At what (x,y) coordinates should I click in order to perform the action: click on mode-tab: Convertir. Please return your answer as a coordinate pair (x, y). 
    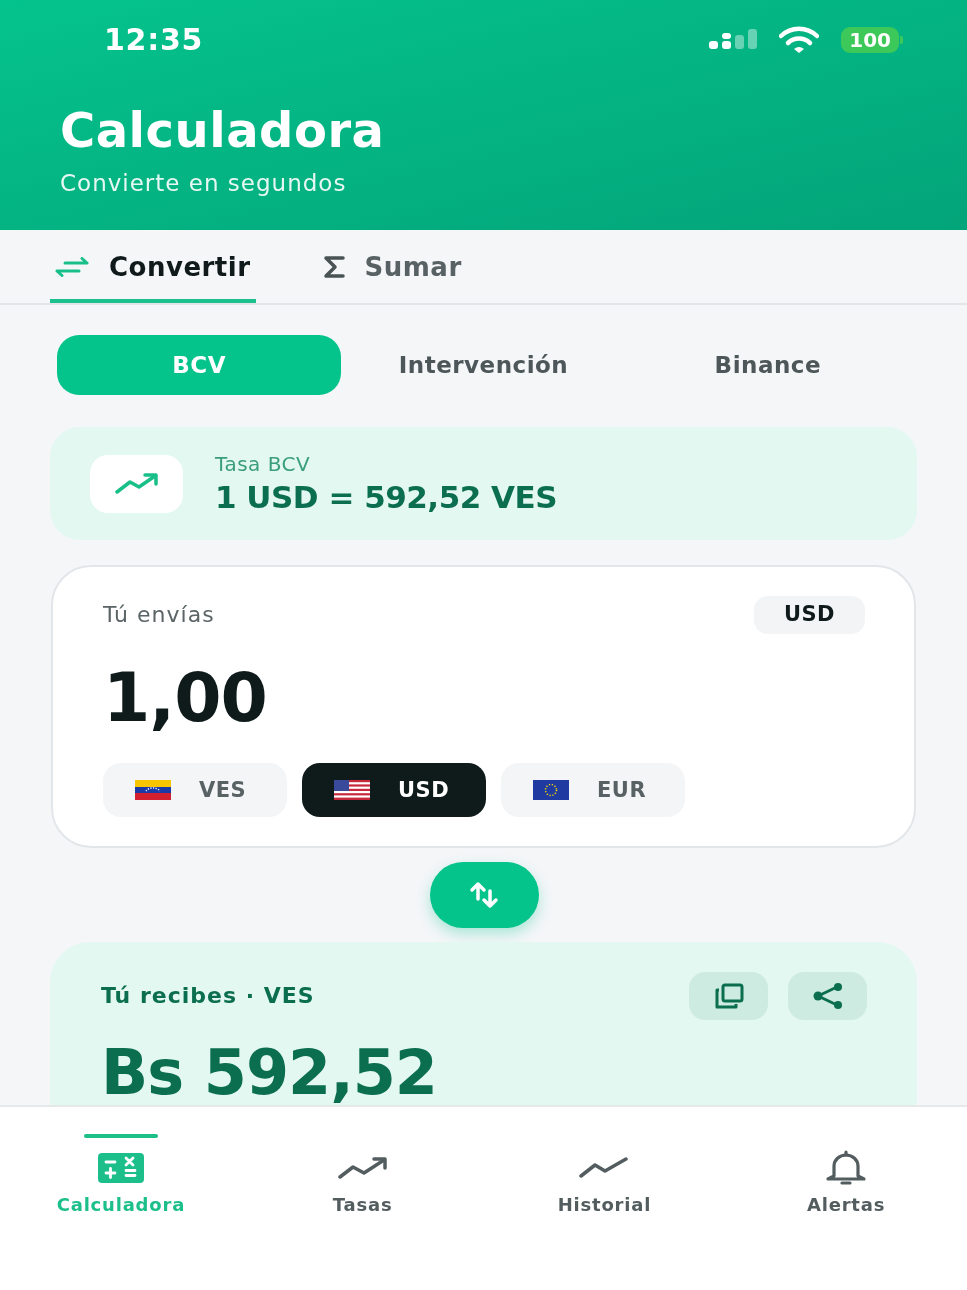
    Looking at the image, I should click on (153, 266).